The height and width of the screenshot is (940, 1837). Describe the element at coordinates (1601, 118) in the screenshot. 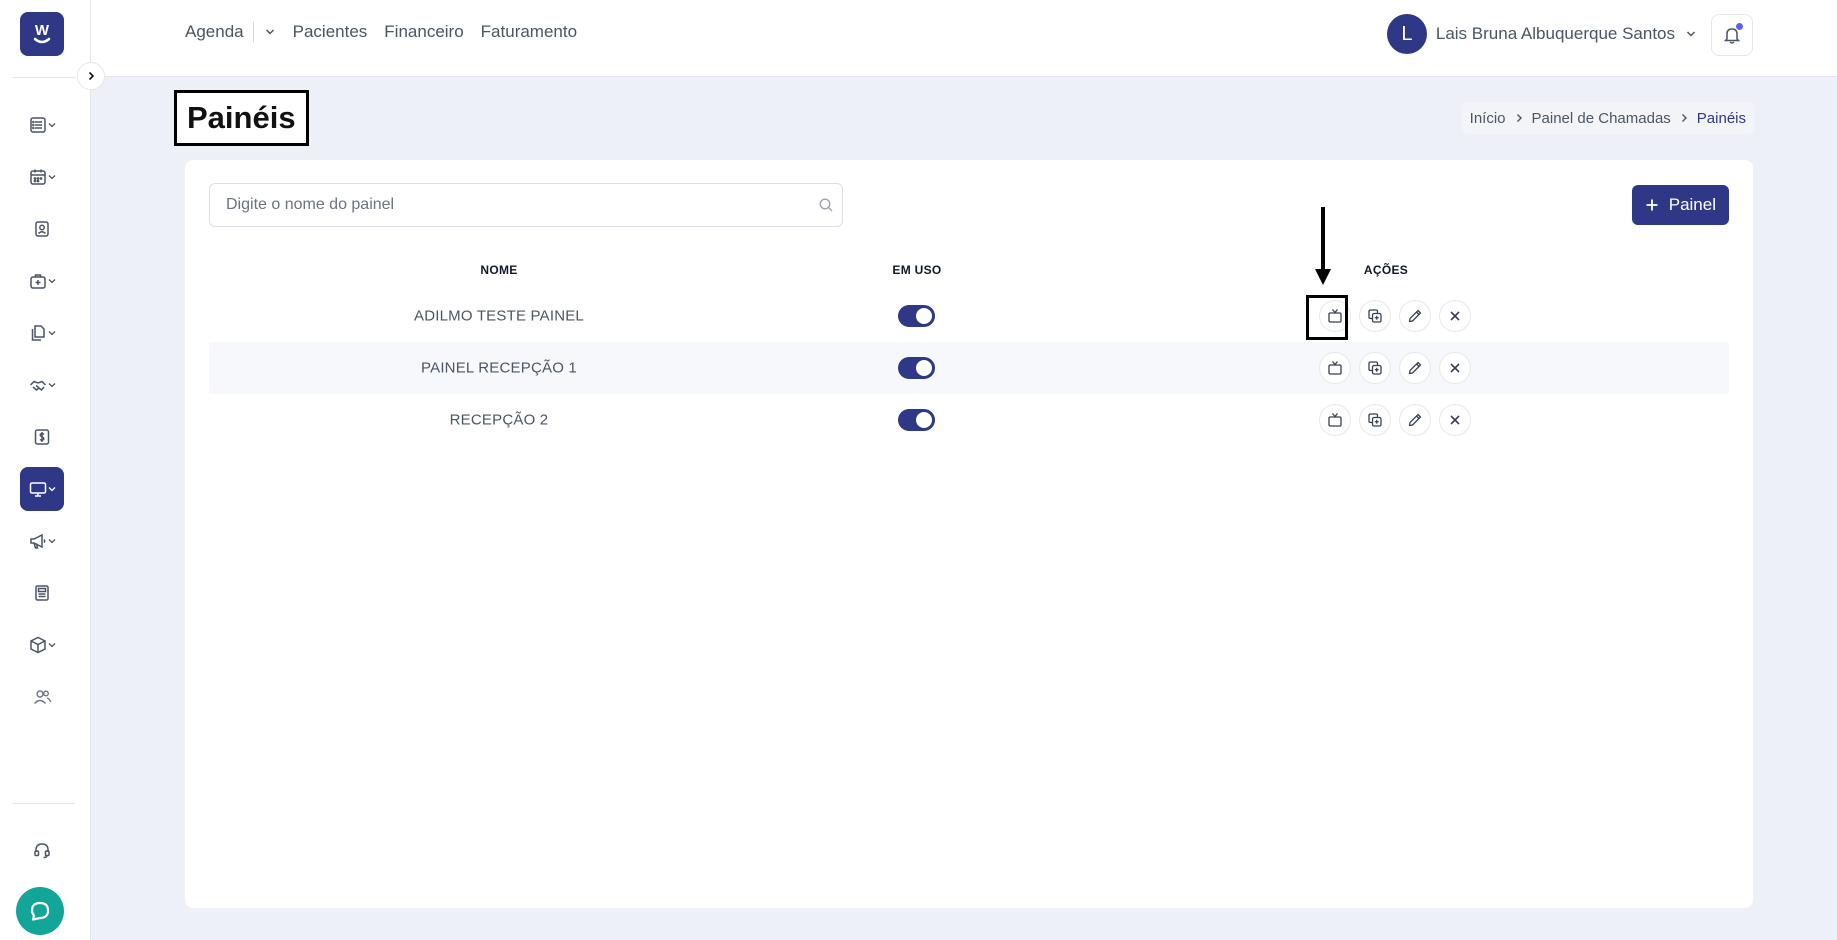

I see `breadcrumb-painel-chamadas: Painel de Chamadas` at that location.